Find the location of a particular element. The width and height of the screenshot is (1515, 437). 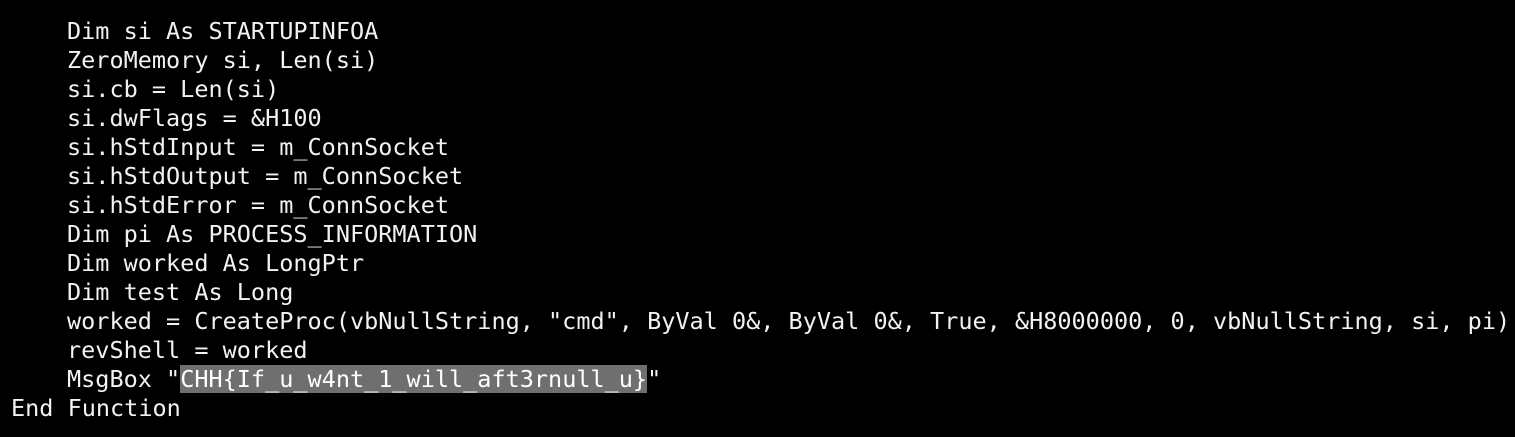

code-line-1: Dim si As STARTUPINFOA is located at coordinates (763, 31).